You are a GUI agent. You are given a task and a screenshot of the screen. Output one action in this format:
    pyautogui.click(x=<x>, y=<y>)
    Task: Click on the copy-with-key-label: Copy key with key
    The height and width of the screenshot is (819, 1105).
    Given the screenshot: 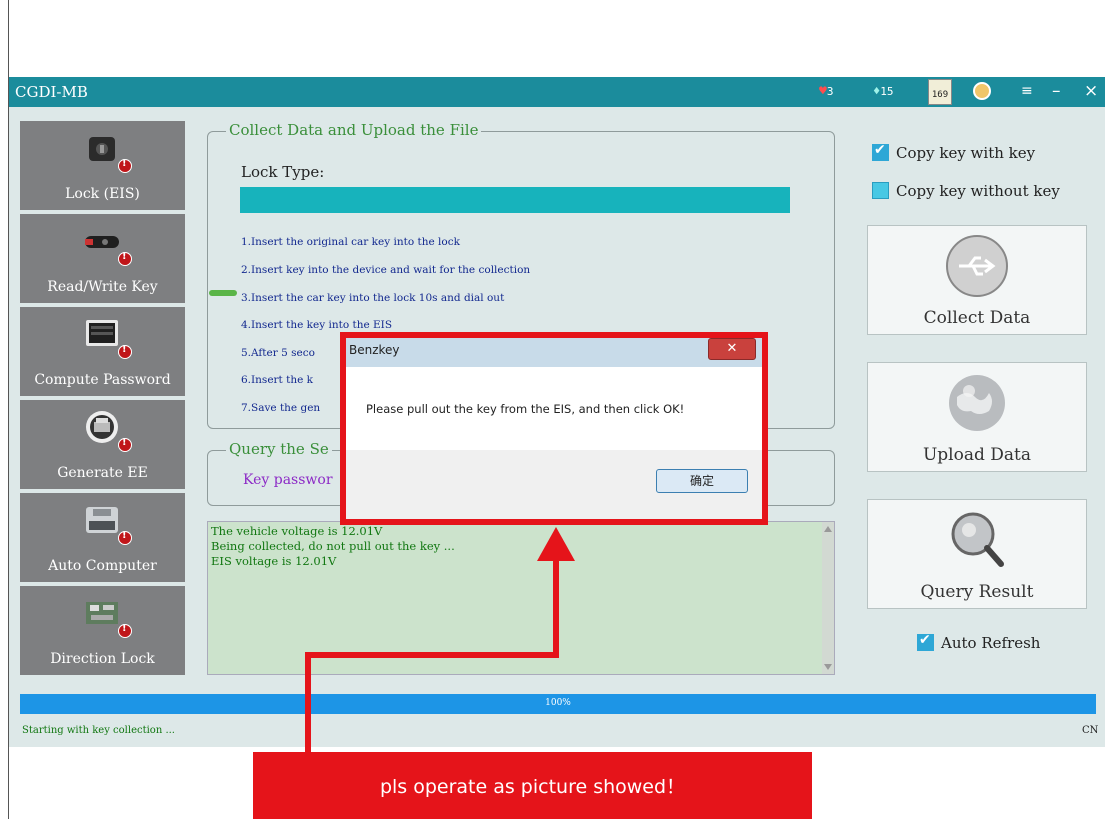 What is the action you would take?
    pyautogui.click(x=966, y=153)
    